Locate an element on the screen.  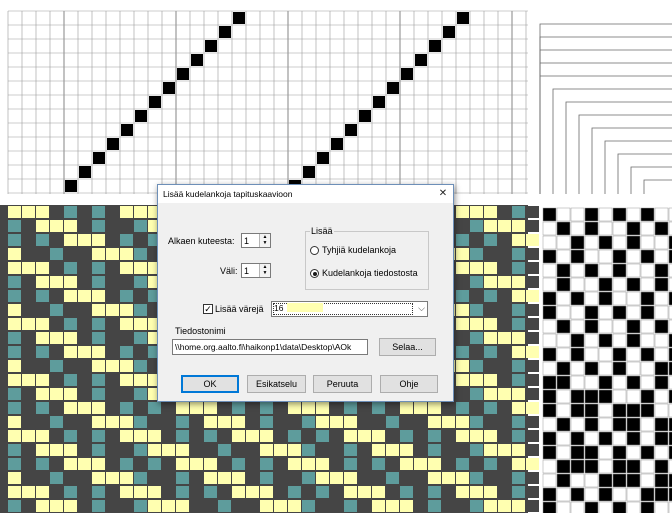
preview-button: Esikatselu is located at coordinates (276, 384).